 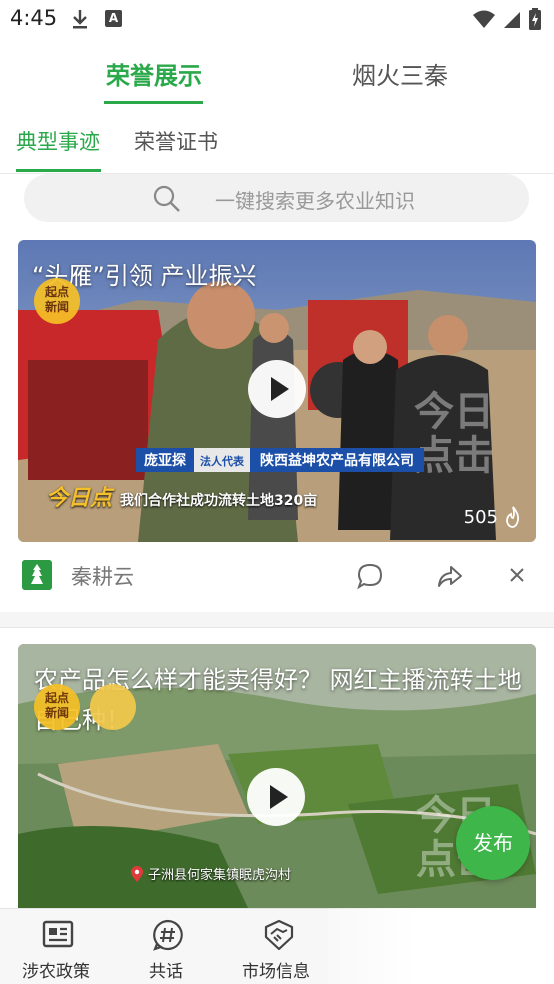 I want to click on close-icon, so click(x=517, y=575).